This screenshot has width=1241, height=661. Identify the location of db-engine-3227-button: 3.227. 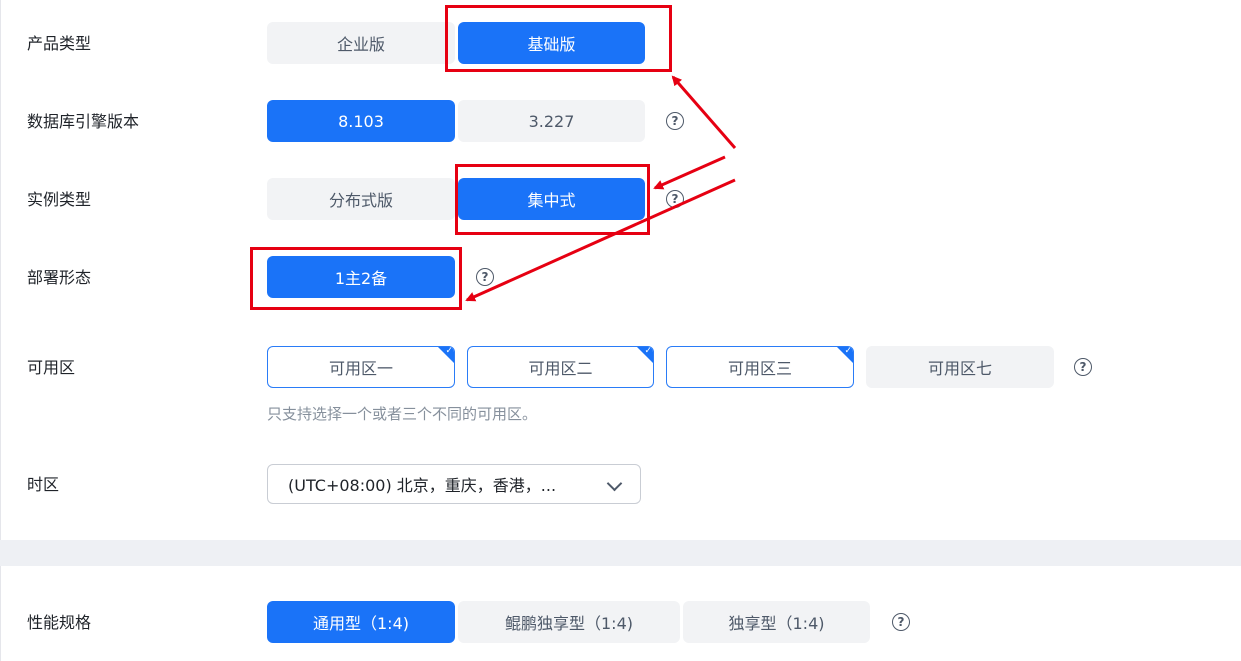
(551, 121).